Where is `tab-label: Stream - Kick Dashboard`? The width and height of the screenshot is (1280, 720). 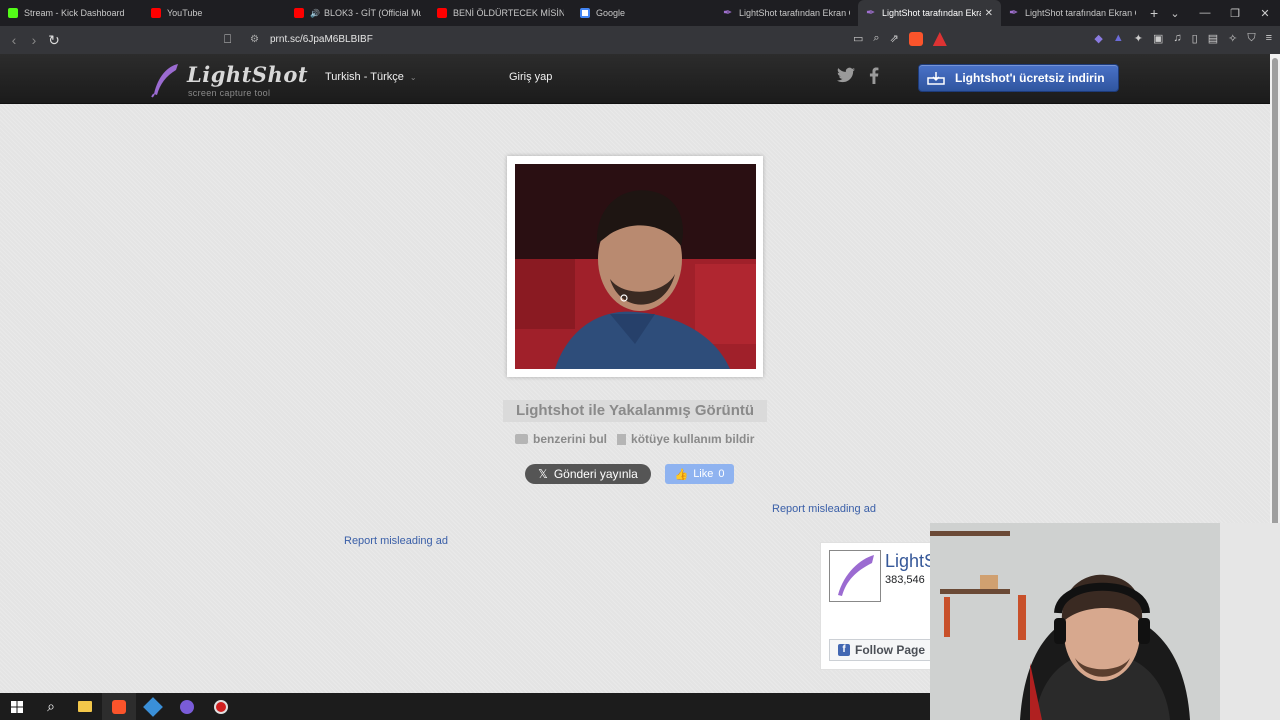
tab-label: Stream - Kick Dashboard is located at coordinates (74, 13).